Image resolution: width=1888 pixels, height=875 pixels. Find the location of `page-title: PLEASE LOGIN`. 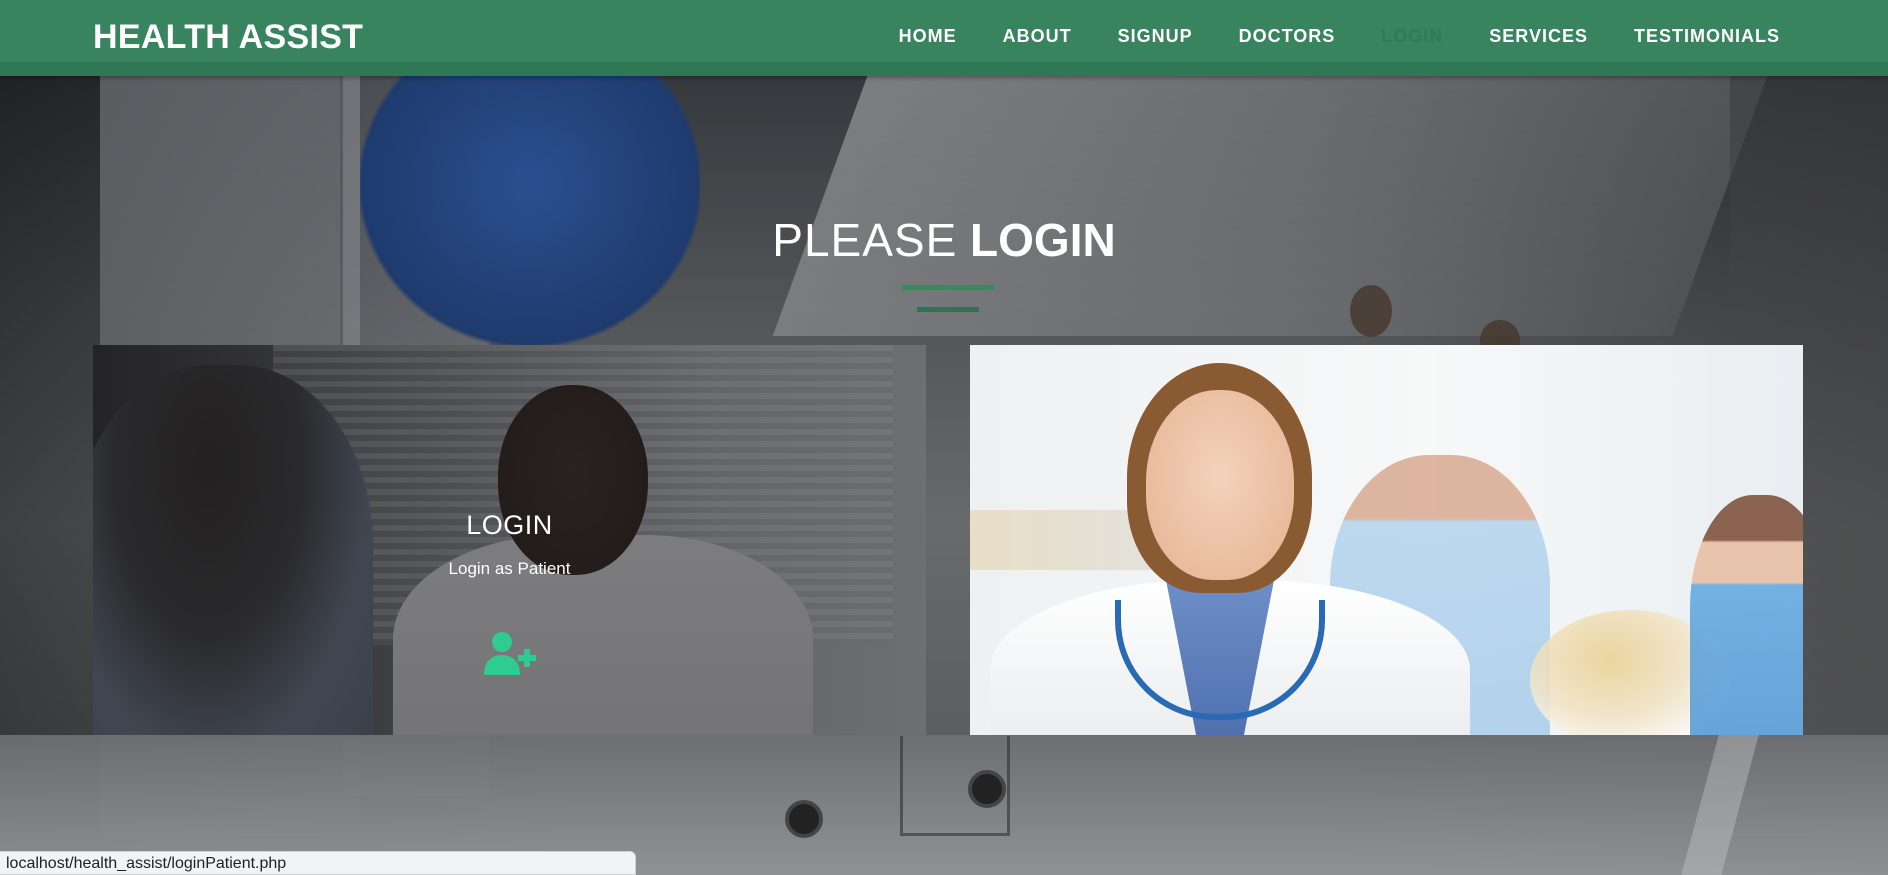

page-title: PLEASE LOGIN is located at coordinates (944, 240).